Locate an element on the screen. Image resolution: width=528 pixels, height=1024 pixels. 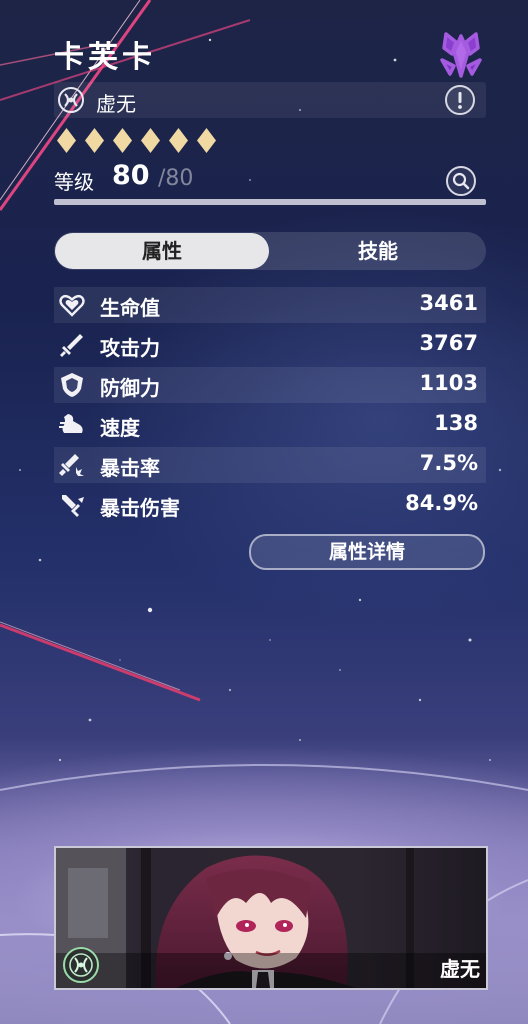
stat-row-atk: 攻击力 3767 is located at coordinates (270, 345).